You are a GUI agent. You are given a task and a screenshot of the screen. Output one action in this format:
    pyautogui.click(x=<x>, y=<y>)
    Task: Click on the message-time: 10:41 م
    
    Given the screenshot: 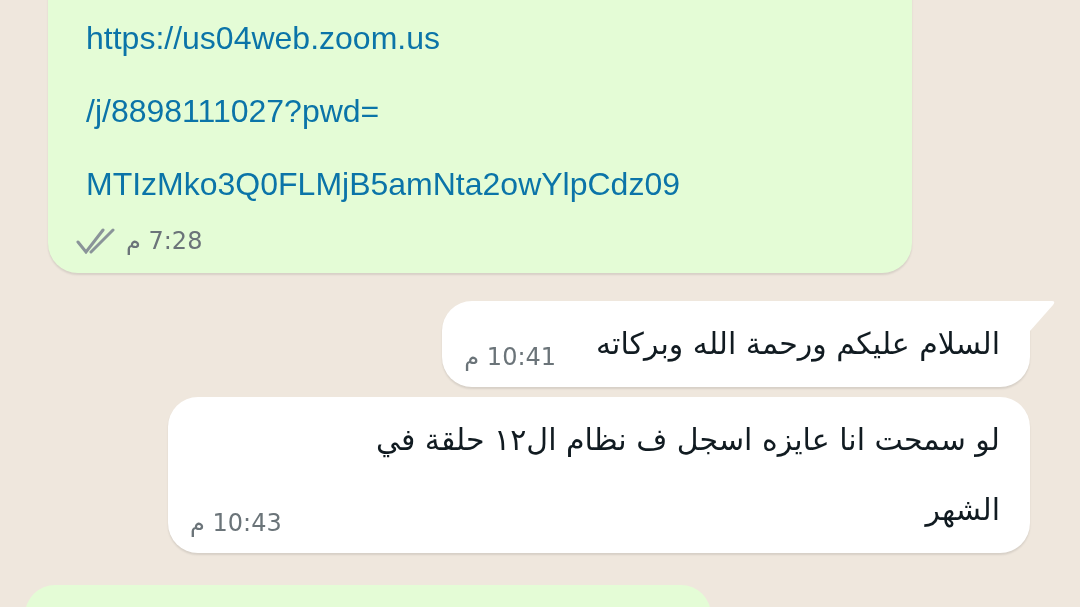 What is the action you would take?
    pyautogui.click(x=510, y=357)
    